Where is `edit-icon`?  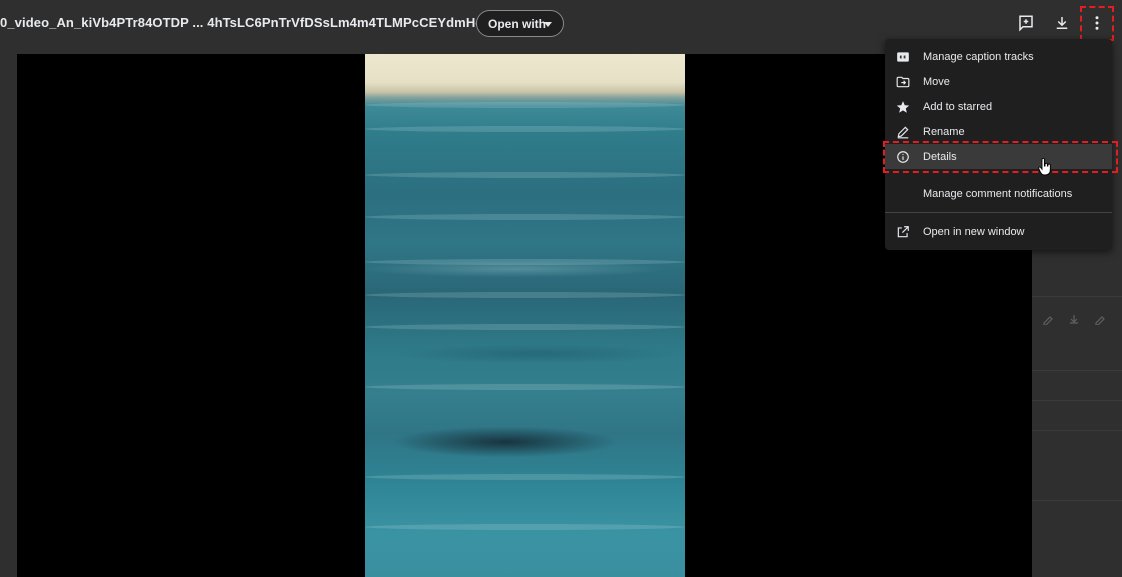
edit-icon is located at coordinates (903, 132).